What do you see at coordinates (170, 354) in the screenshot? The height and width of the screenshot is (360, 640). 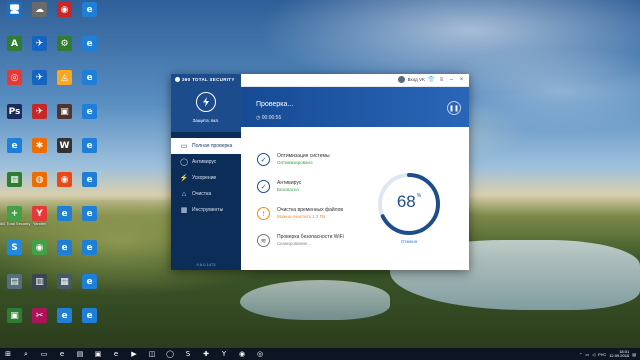 I see `opera-icon: ◯` at bounding box center [170, 354].